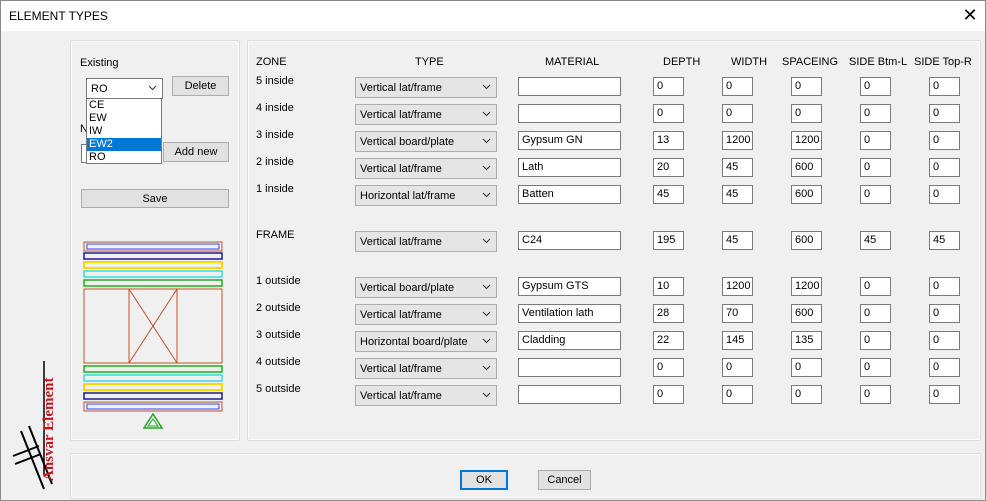 The image size is (986, 501). What do you see at coordinates (806, 240) in the screenshot?
I see `spacing-input-frame: 600` at bounding box center [806, 240].